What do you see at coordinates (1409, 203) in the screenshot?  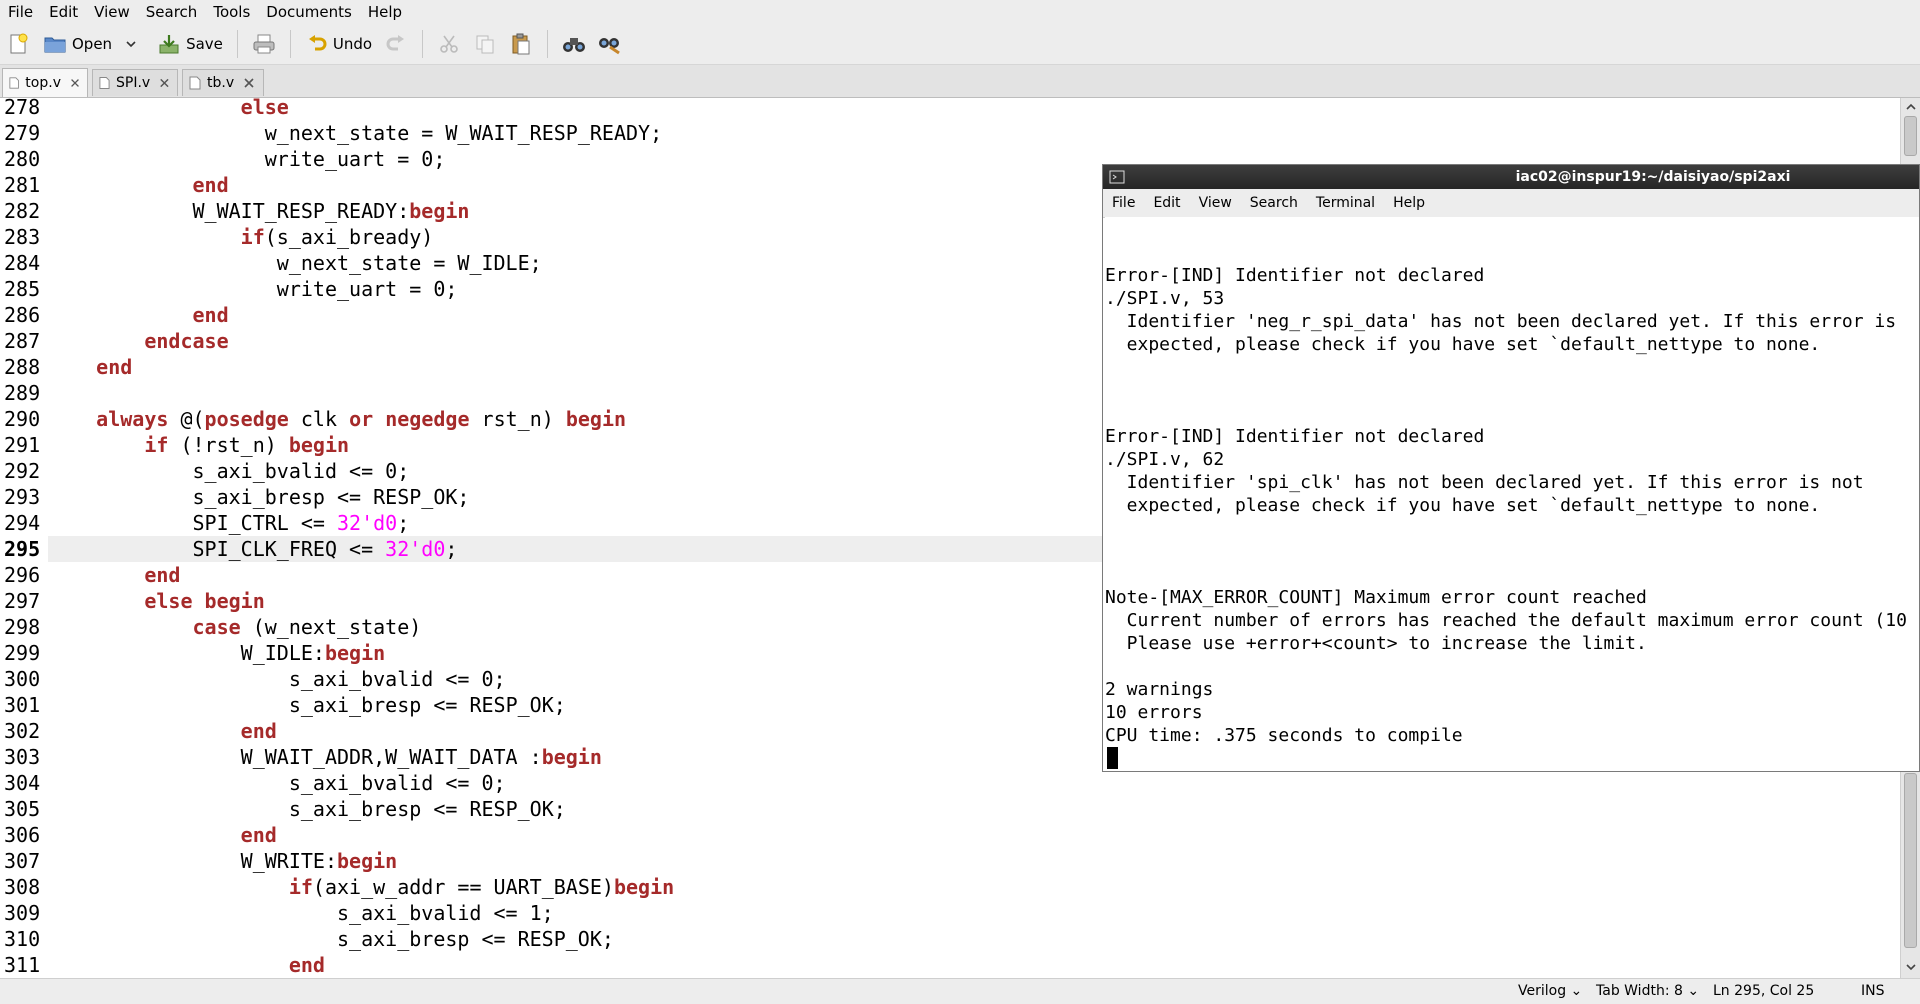 I see `terminal-menu-help: Help` at bounding box center [1409, 203].